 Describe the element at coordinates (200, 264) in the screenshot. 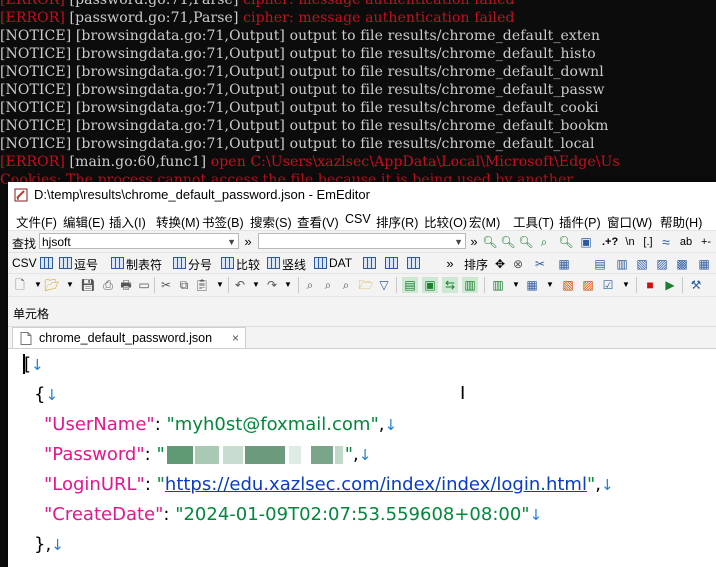

I see `csv-semicolon-button: 分号` at that location.